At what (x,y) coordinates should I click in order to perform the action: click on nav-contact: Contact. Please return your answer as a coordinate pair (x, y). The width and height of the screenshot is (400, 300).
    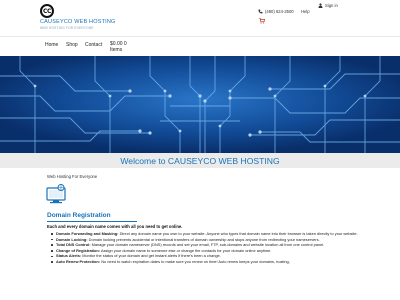
    Looking at the image, I should click on (93, 45).